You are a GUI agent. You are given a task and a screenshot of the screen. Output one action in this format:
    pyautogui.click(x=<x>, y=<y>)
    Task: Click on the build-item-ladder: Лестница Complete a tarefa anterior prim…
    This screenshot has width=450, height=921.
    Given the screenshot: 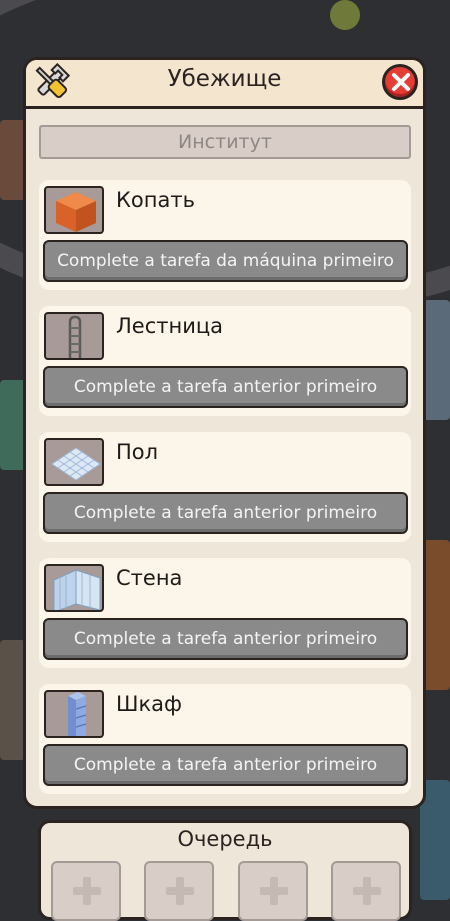 What is the action you would take?
    pyautogui.click(x=225, y=361)
    